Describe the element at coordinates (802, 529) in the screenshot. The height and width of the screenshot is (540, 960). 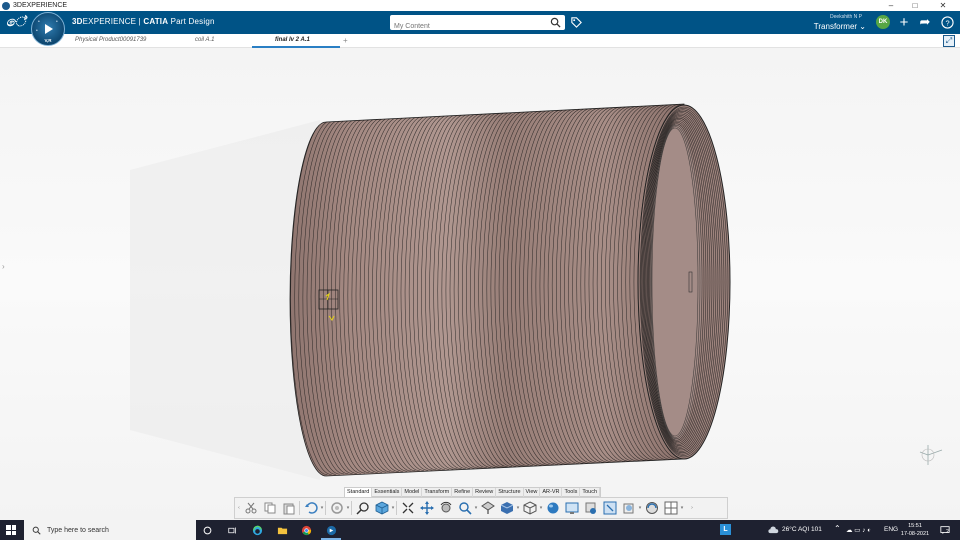
I see `weather-text: 26°C AQI 101` at that location.